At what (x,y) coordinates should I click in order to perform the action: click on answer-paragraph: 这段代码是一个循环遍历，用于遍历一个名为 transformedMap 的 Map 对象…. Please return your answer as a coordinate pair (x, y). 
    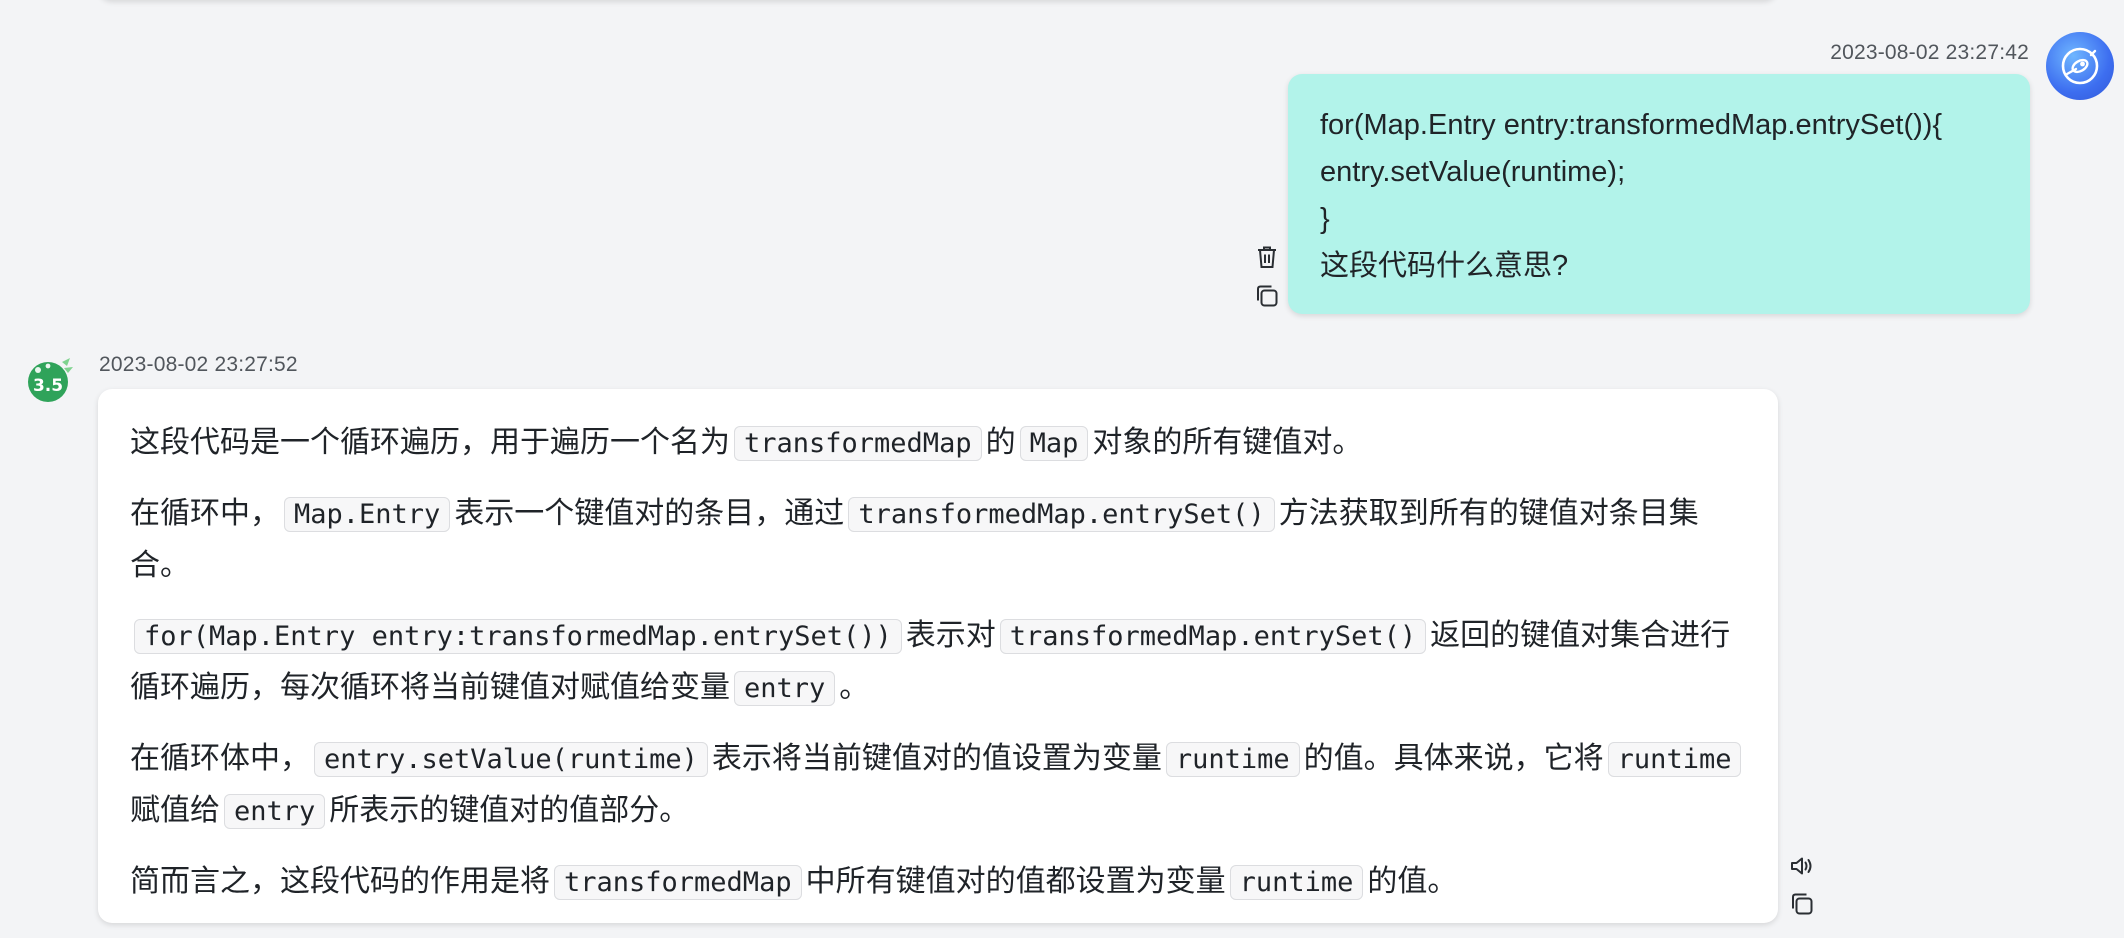
    Looking at the image, I should click on (939, 443).